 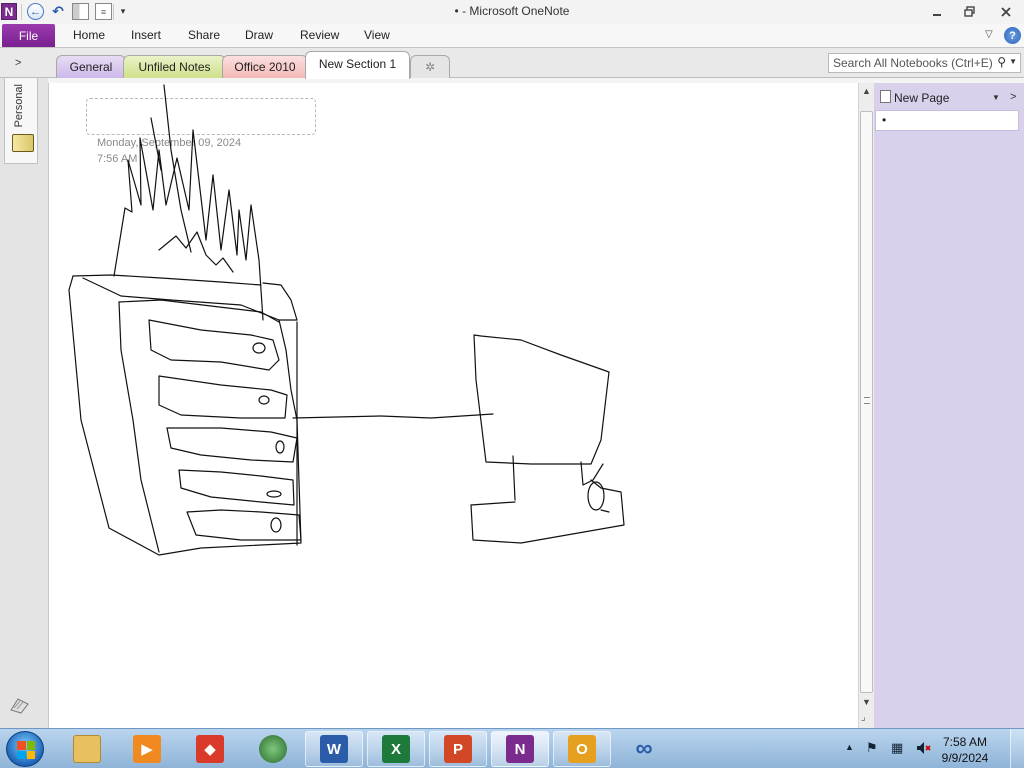 What do you see at coordinates (949, 405) in the screenshot?
I see `page-tab-list: New Page ▼ > •` at bounding box center [949, 405].